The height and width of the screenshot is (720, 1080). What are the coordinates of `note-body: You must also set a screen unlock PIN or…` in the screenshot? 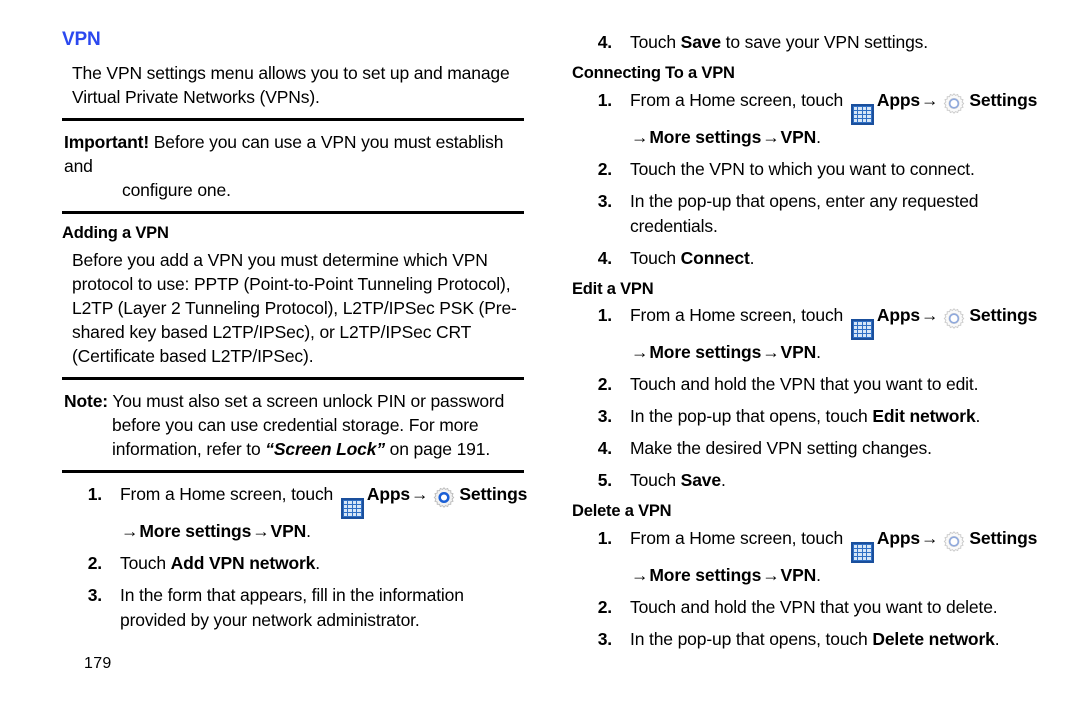 It's located at (308, 400).